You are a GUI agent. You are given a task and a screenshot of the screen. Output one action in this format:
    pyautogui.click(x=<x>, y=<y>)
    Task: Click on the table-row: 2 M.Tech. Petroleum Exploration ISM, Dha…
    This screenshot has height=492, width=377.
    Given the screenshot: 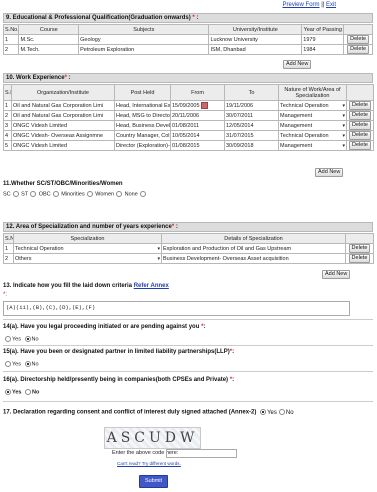 What is the action you would take?
    pyautogui.click(x=187, y=49)
    